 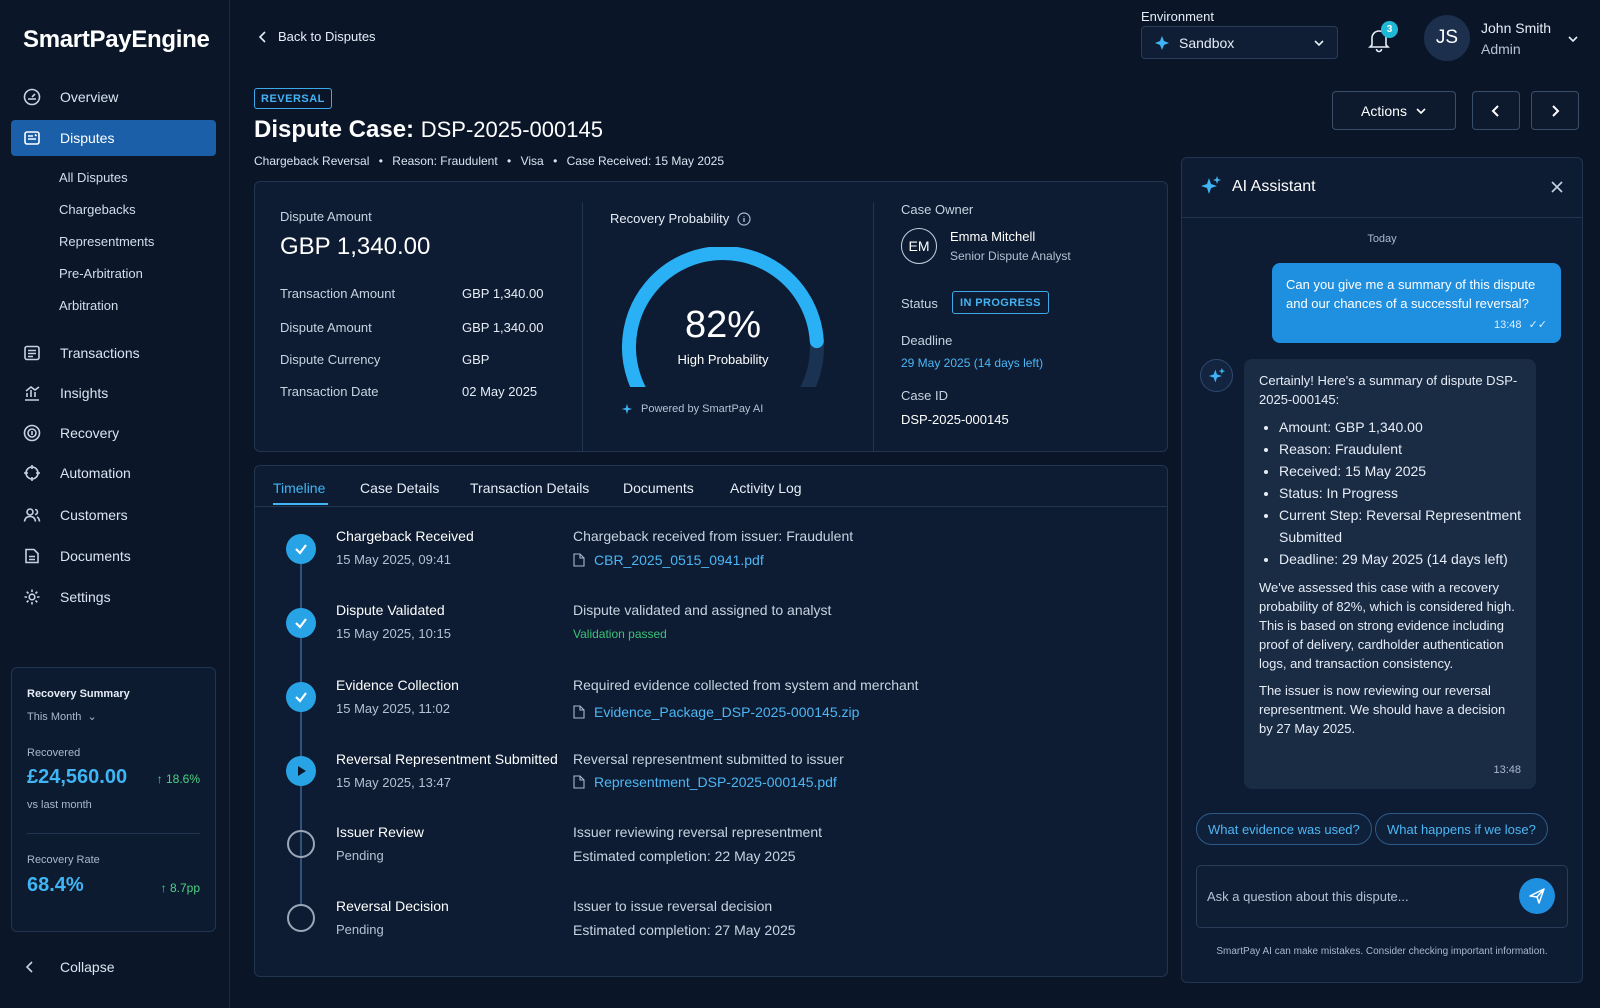 What do you see at coordinates (1382, 896) in the screenshot?
I see `ai-question-input` at bounding box center [1382, 896].